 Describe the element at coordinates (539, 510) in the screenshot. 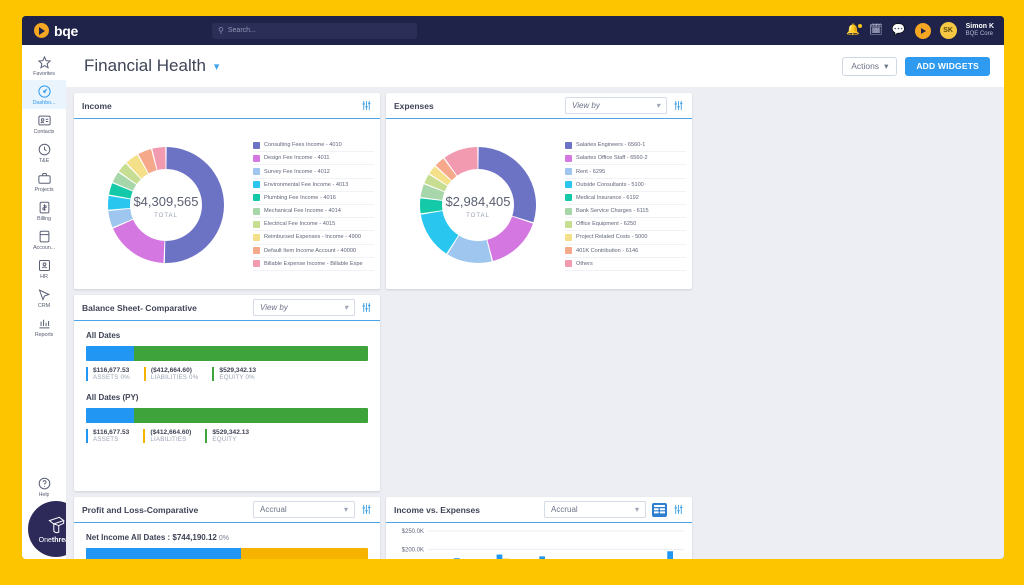

I see `widget-income-vs-expenses-header: Income vs. Expenses Accrual ▾` at that location.